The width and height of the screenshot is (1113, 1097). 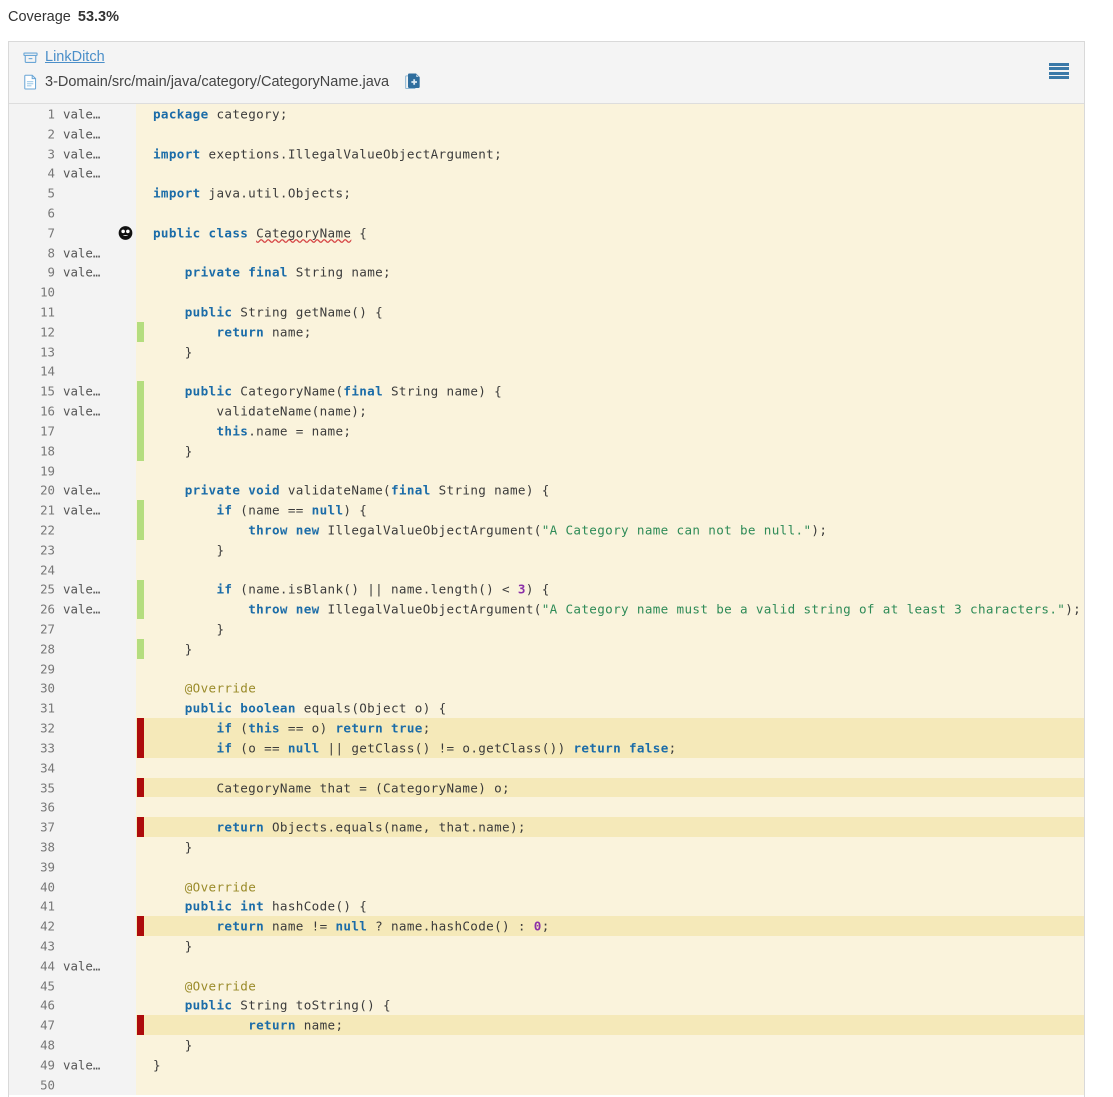 I want to click on line-gutter: 19, so click(x=72, y=470).